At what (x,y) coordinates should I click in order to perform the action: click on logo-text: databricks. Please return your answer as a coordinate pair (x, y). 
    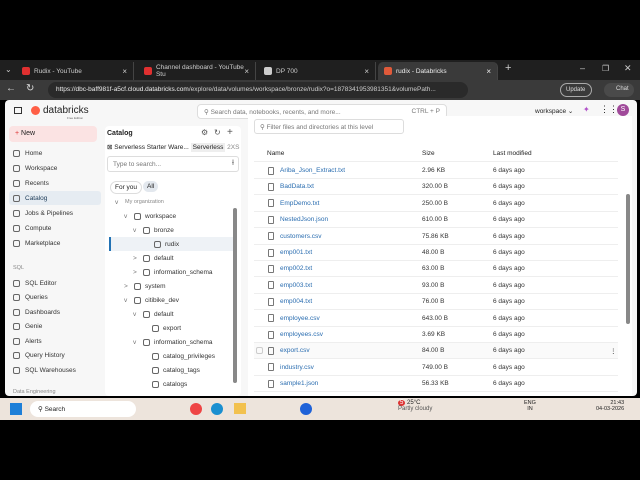
    Looking at the image, I should click on (66, 110).